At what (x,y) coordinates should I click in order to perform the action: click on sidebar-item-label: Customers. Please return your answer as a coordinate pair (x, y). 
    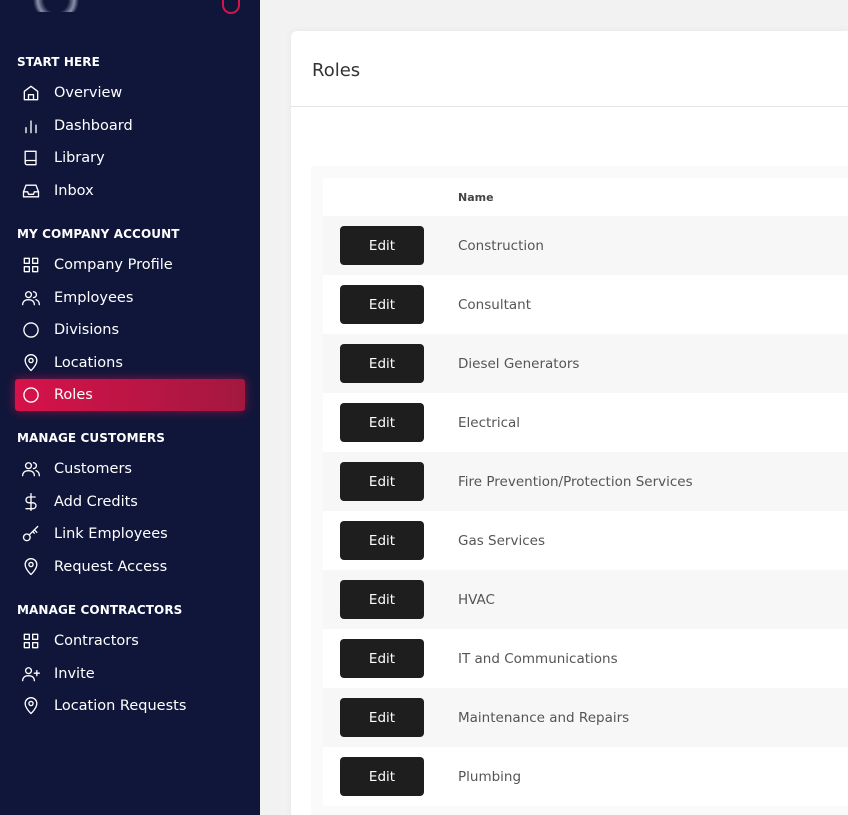
    Looking at the image, I should click on (93, 469).